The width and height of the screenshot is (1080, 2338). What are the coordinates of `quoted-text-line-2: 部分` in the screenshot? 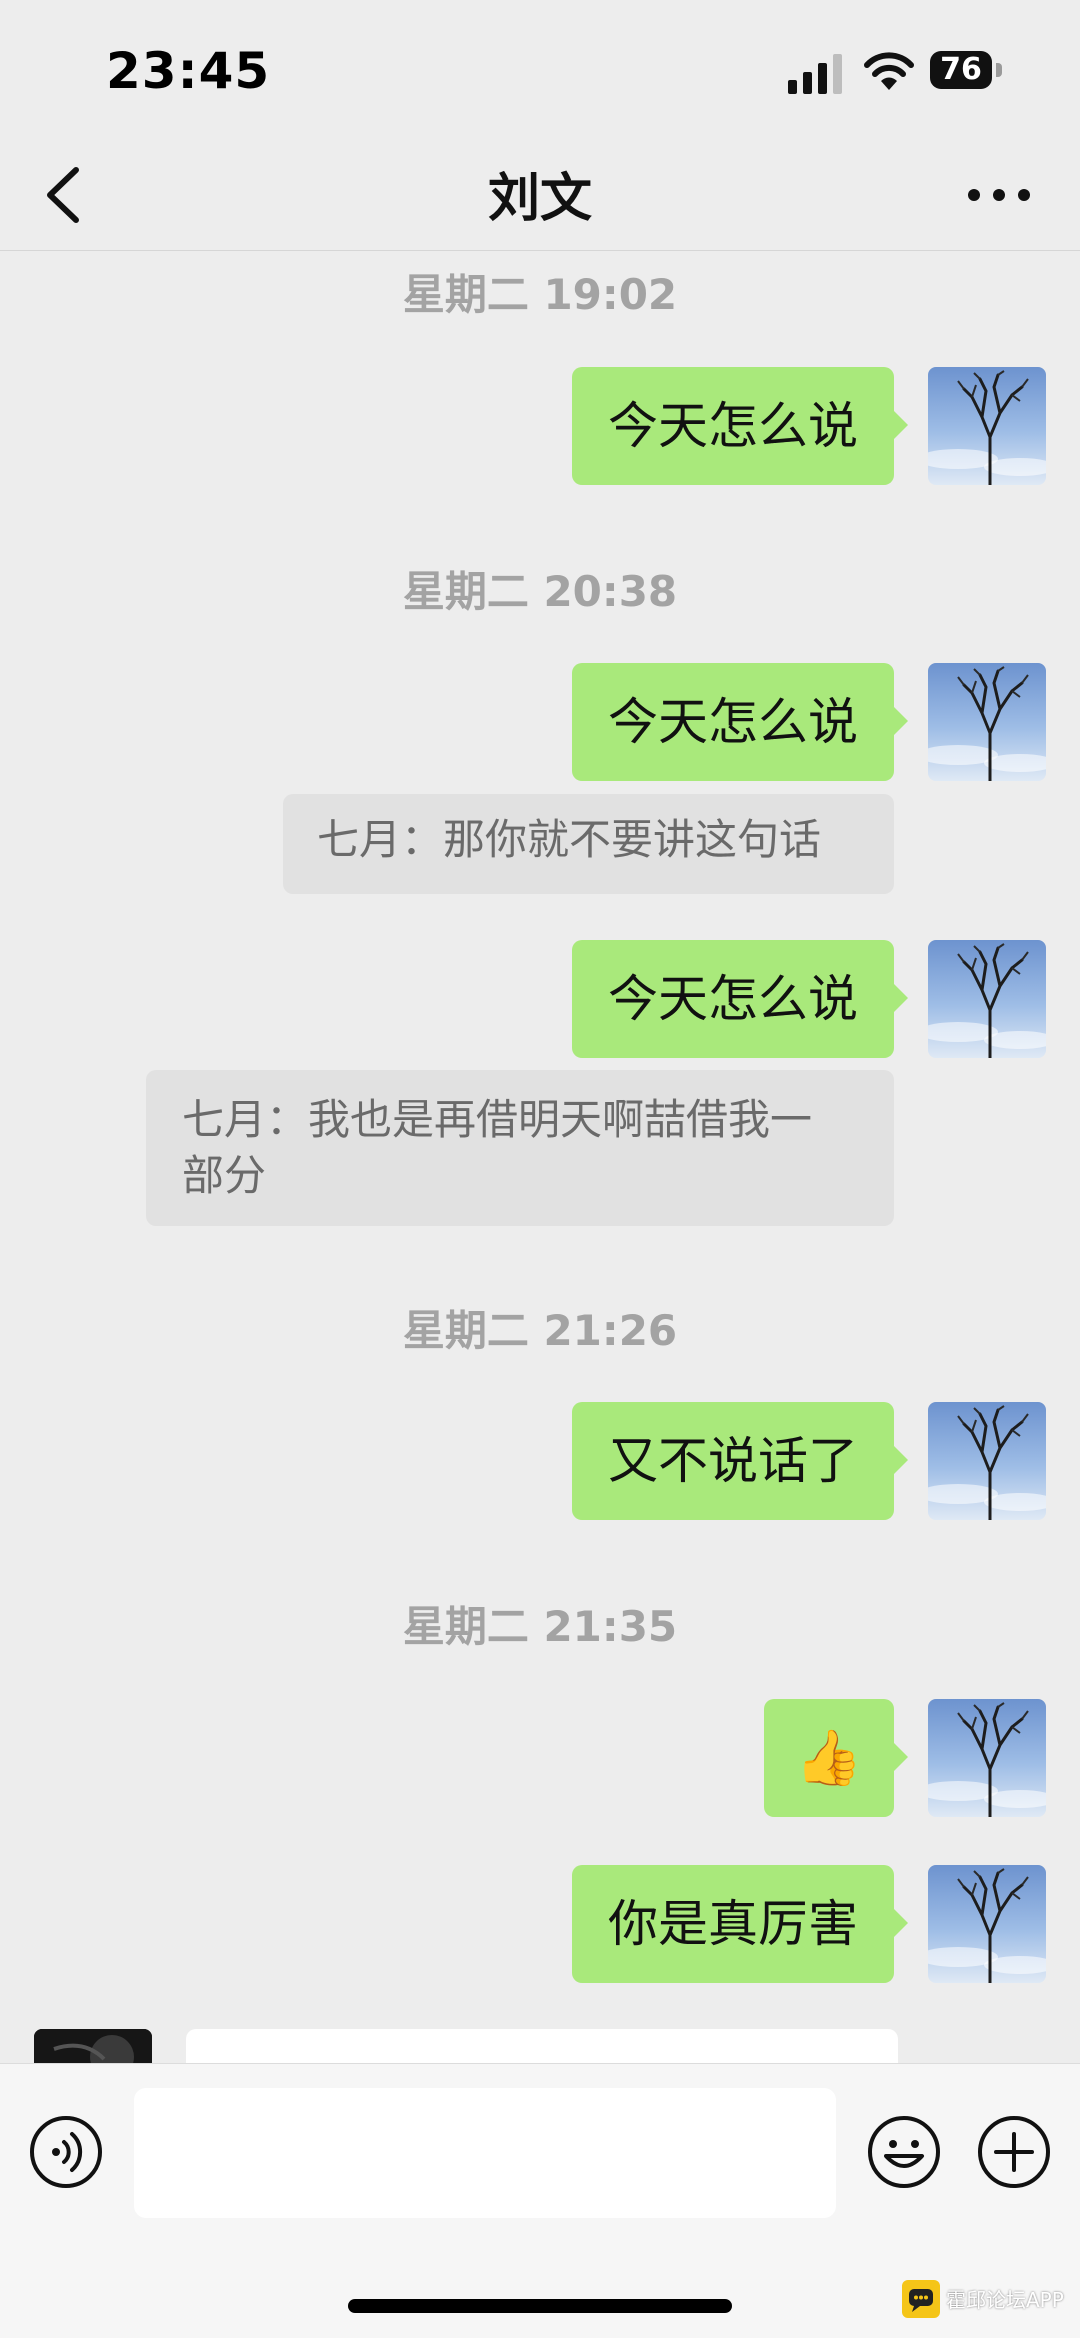 It's located at (224, 1175).